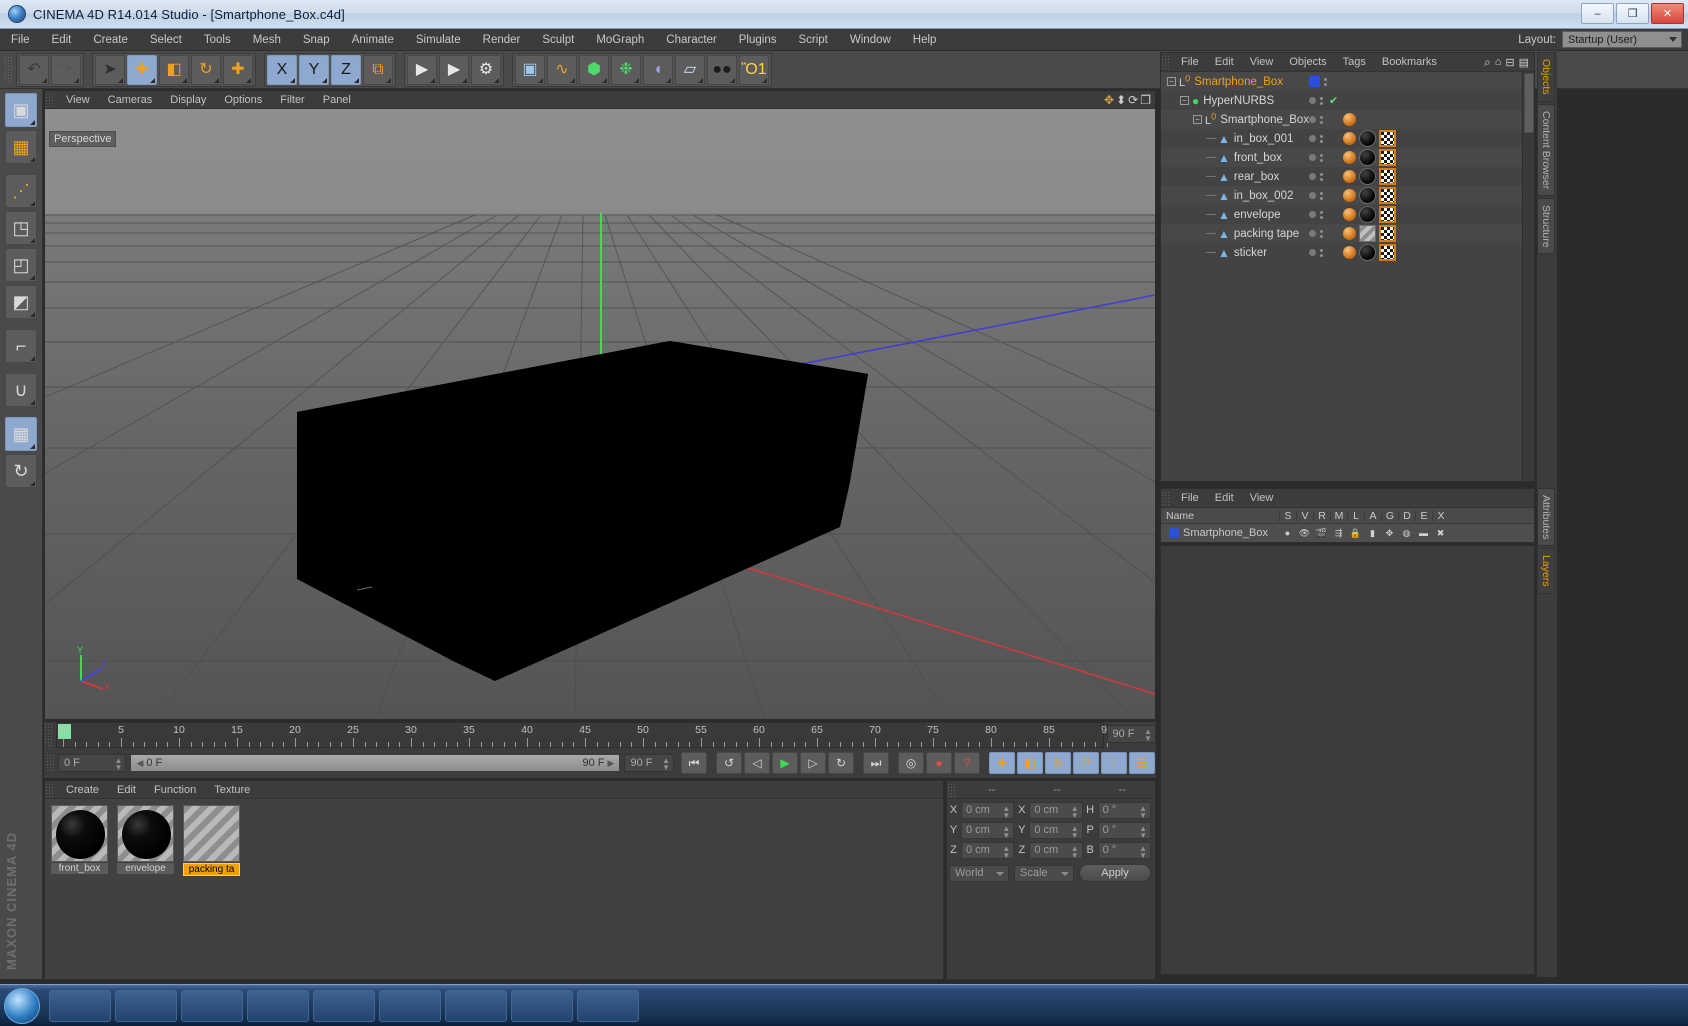 Image resolution: width=1688 pixels, height=1026 pixels. What do you see at coordinates (530, 69) in the screenshot?
I see `add-cube-button: ▣` at bounding box center [530, 69].